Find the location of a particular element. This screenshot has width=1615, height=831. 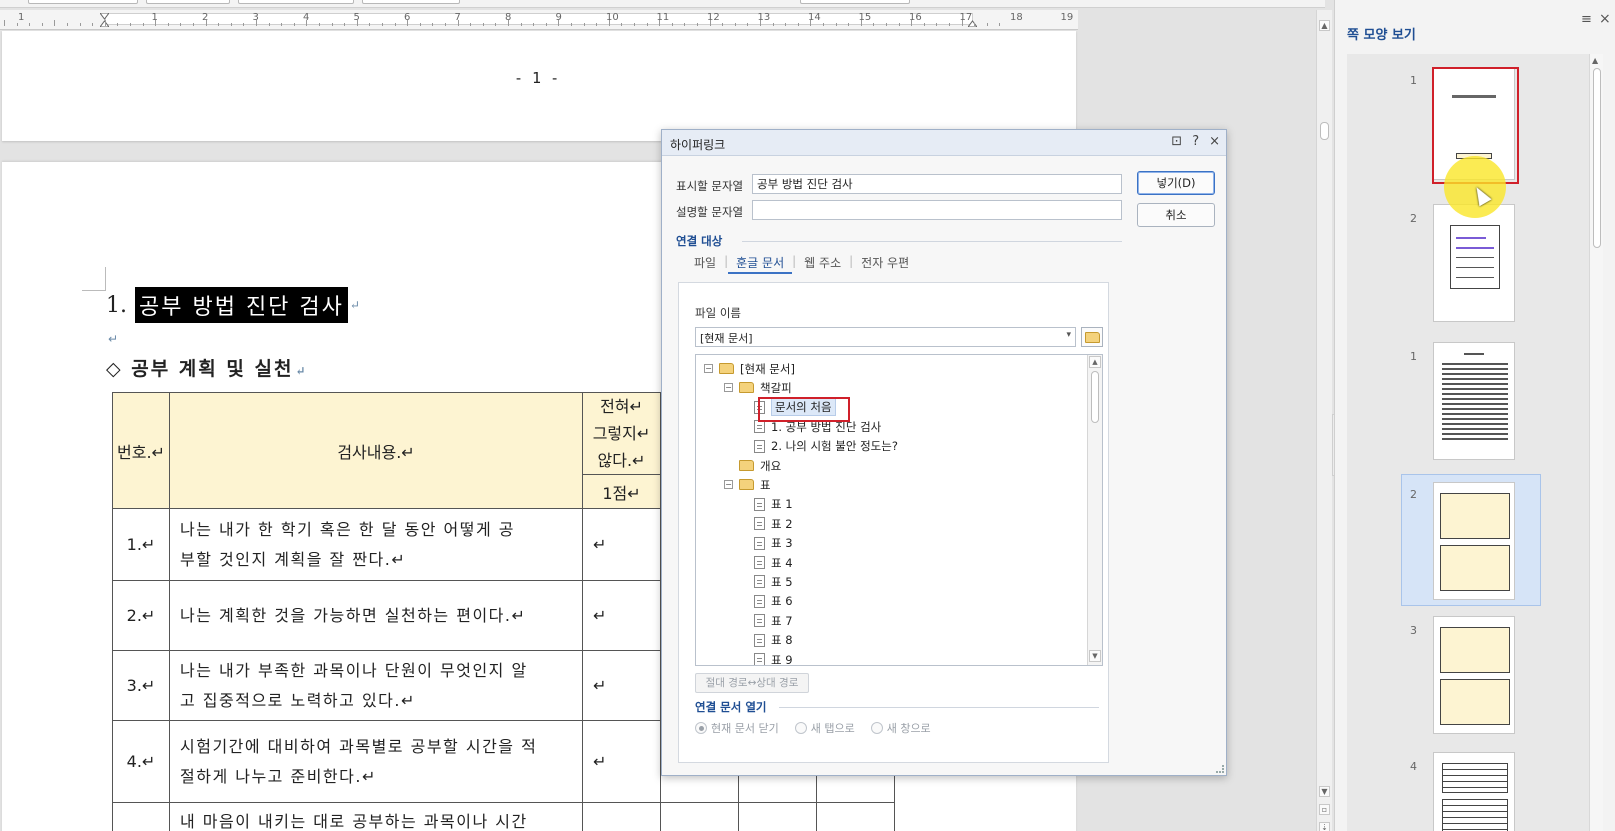

document-scrollbar: ▲ ▼ ▫ ⇣ is located at coordinates (1324, 420).